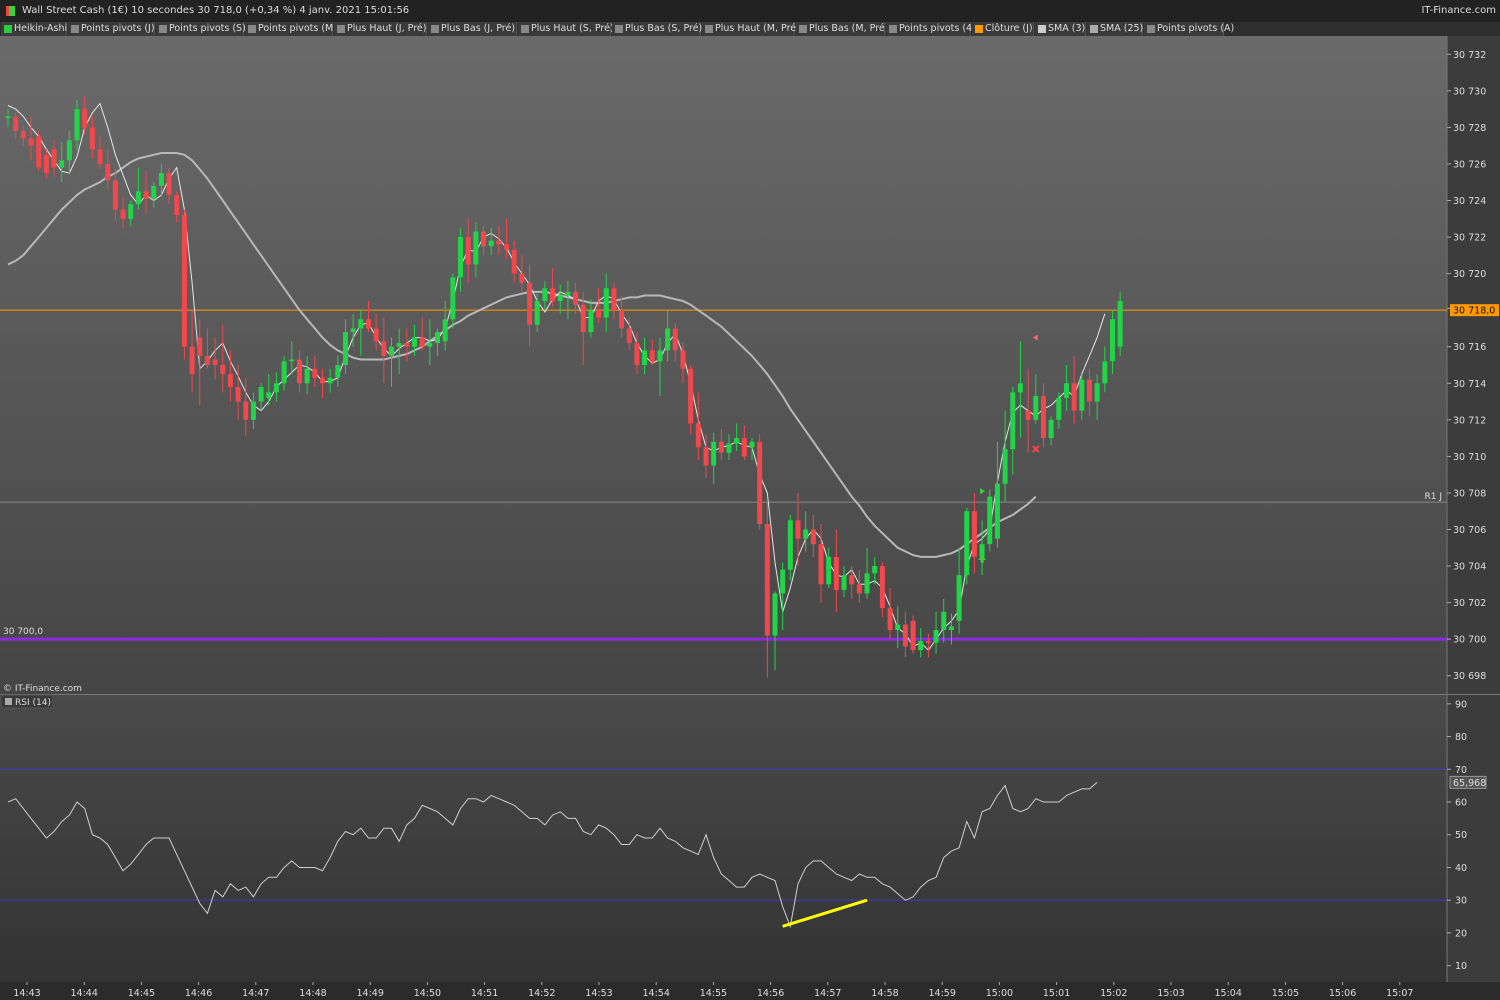 The height and width of the screenshot is (1000, 1500). What do you see at coordinates (1461, 737) in the screenshot?
I see `rsi-tick-label: 80` at bounding box center [1461, 737].